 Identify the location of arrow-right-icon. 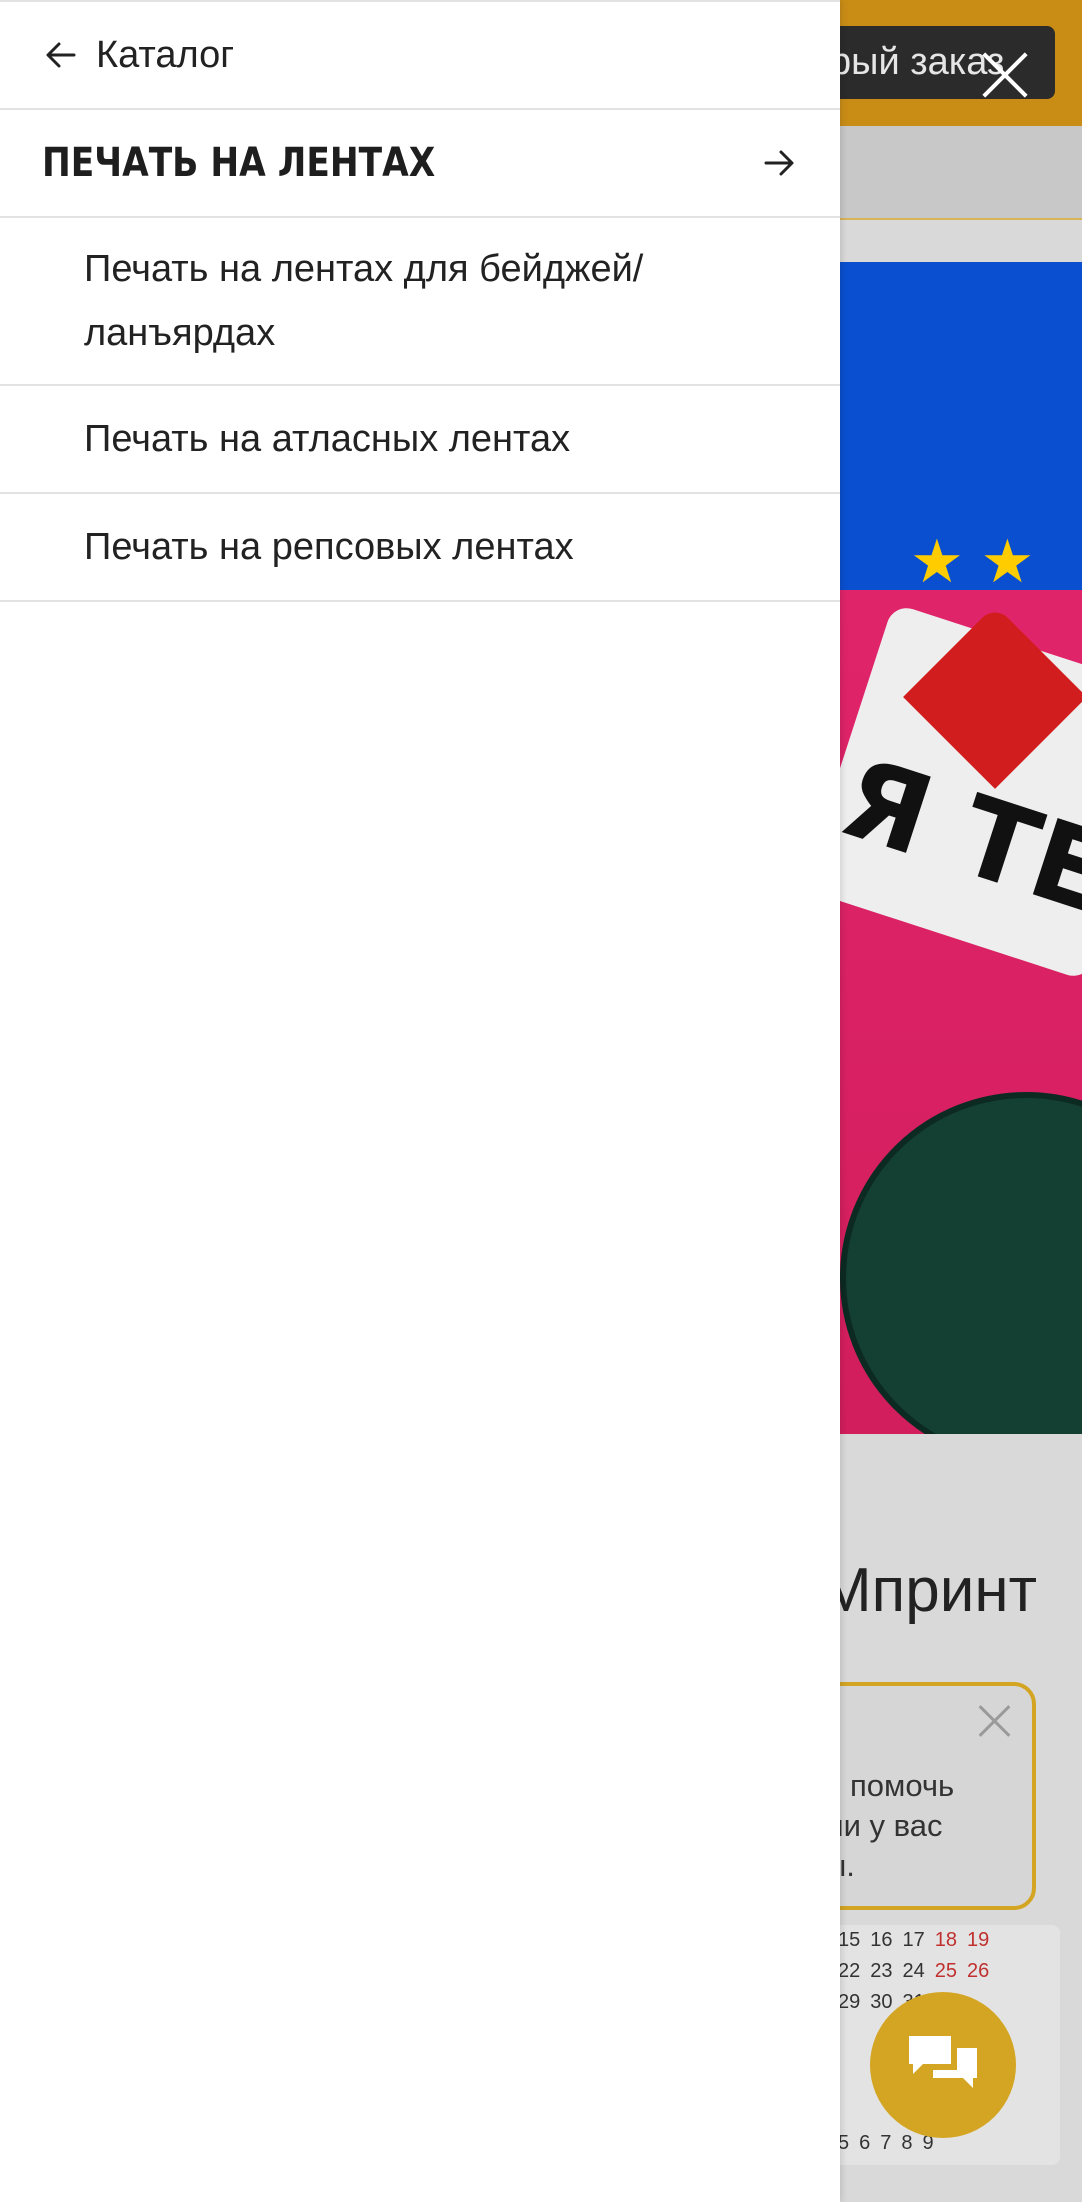
(779, 163).